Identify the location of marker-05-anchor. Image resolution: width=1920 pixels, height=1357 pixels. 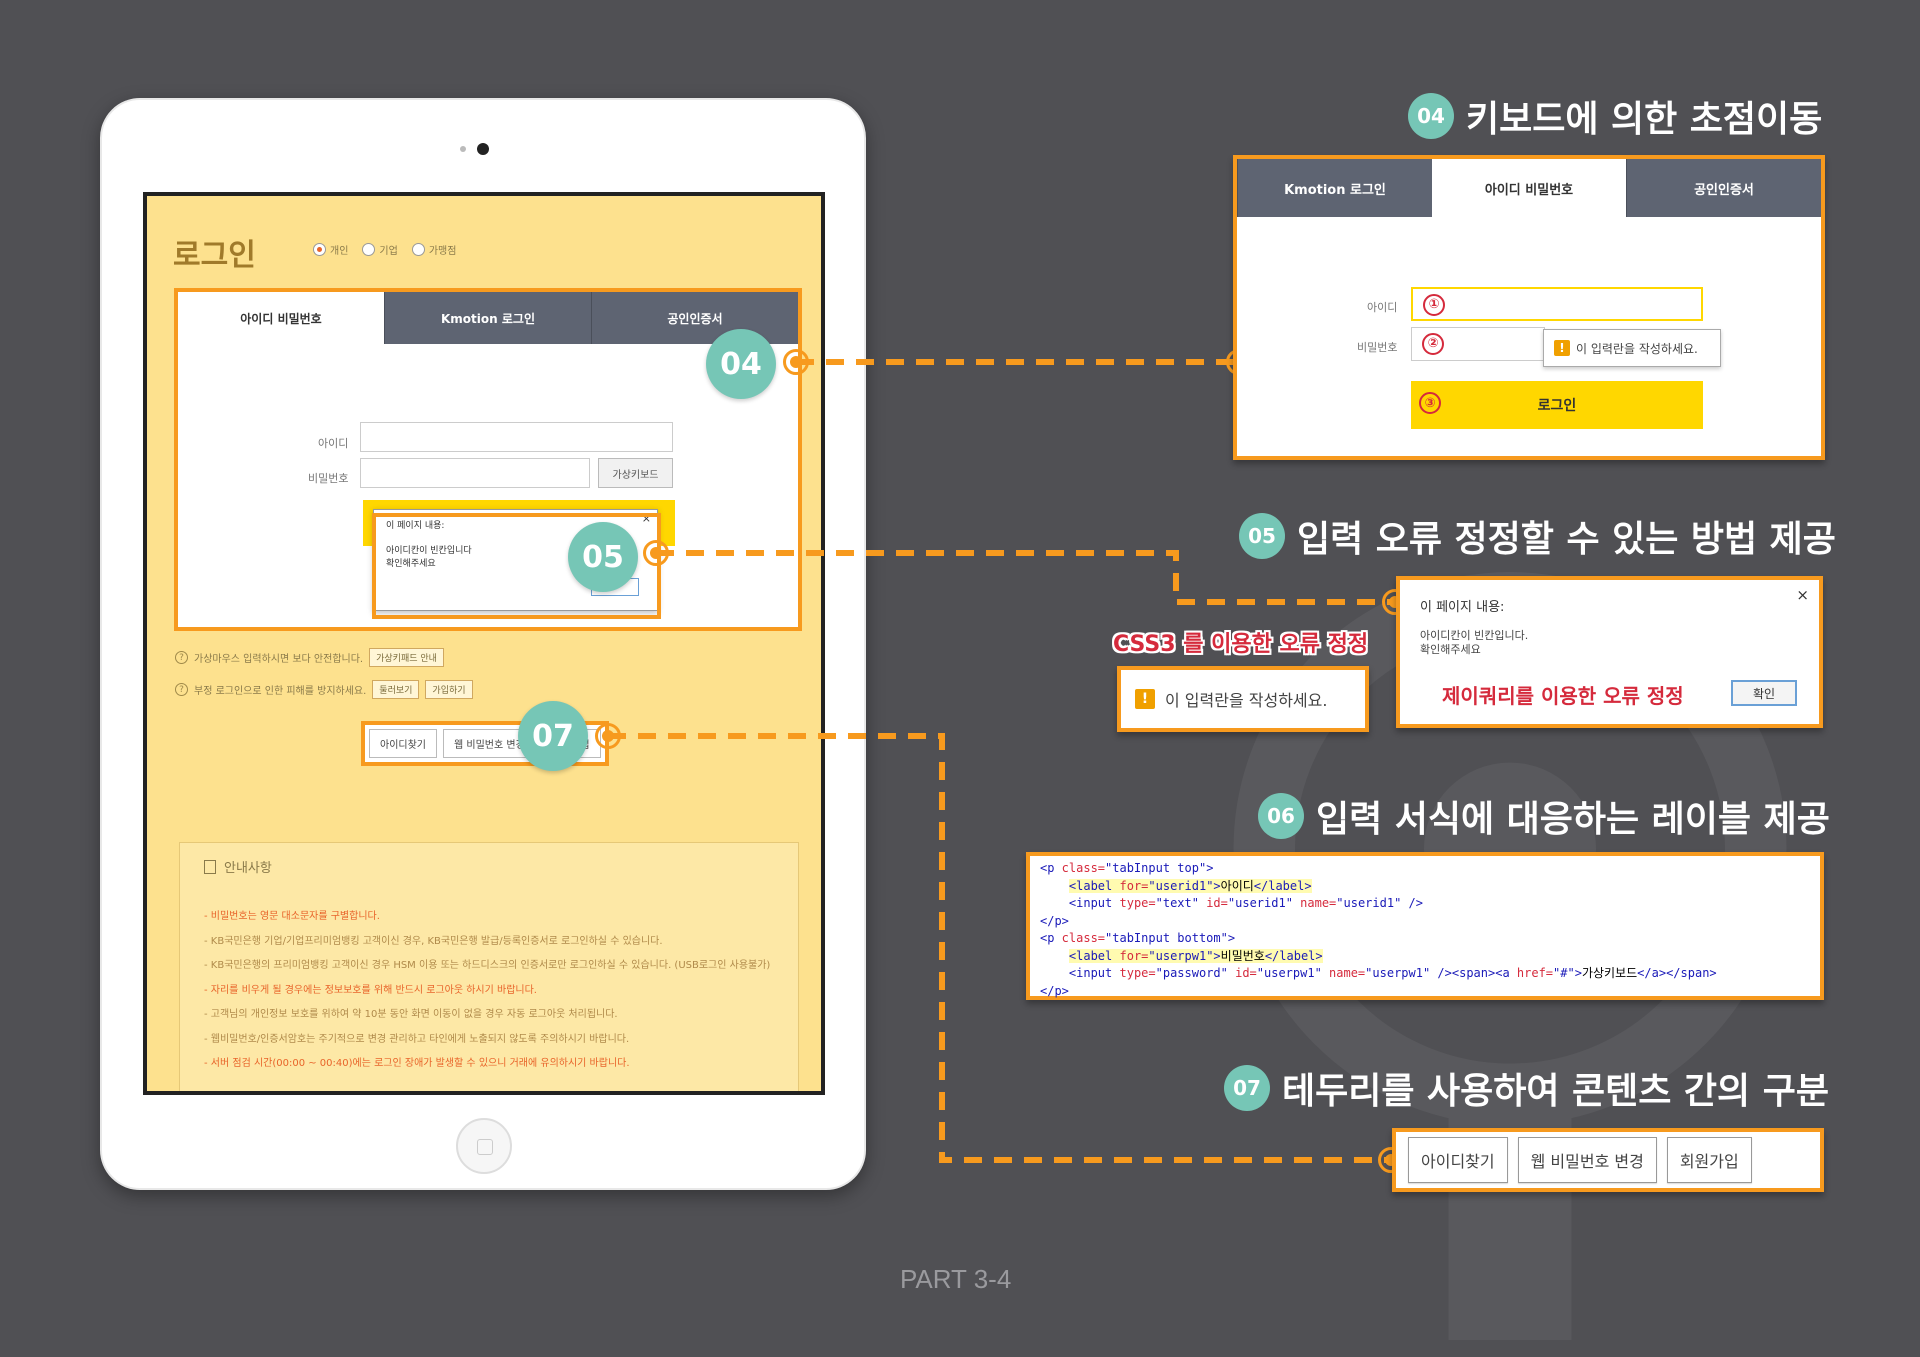
(656, 553).